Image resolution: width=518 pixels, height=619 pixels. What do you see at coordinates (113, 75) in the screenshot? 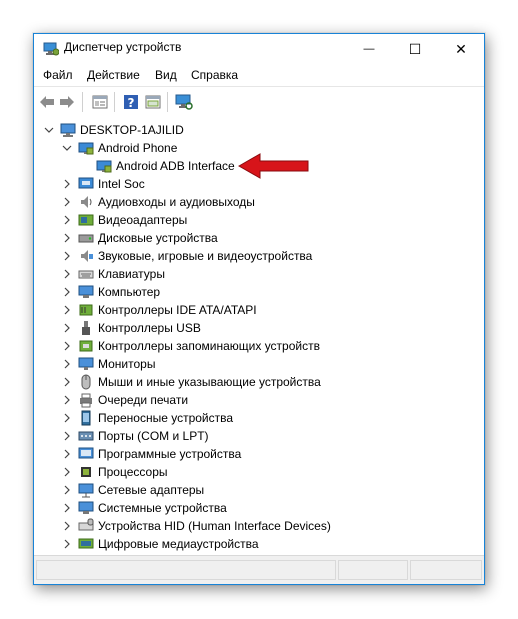
I see `menu-action: Действие` at bounding box center [113, 75].